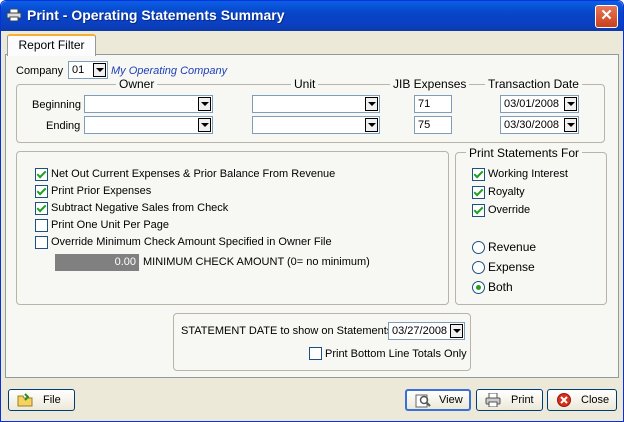  I want to click on both-radio, so click(478, 287).